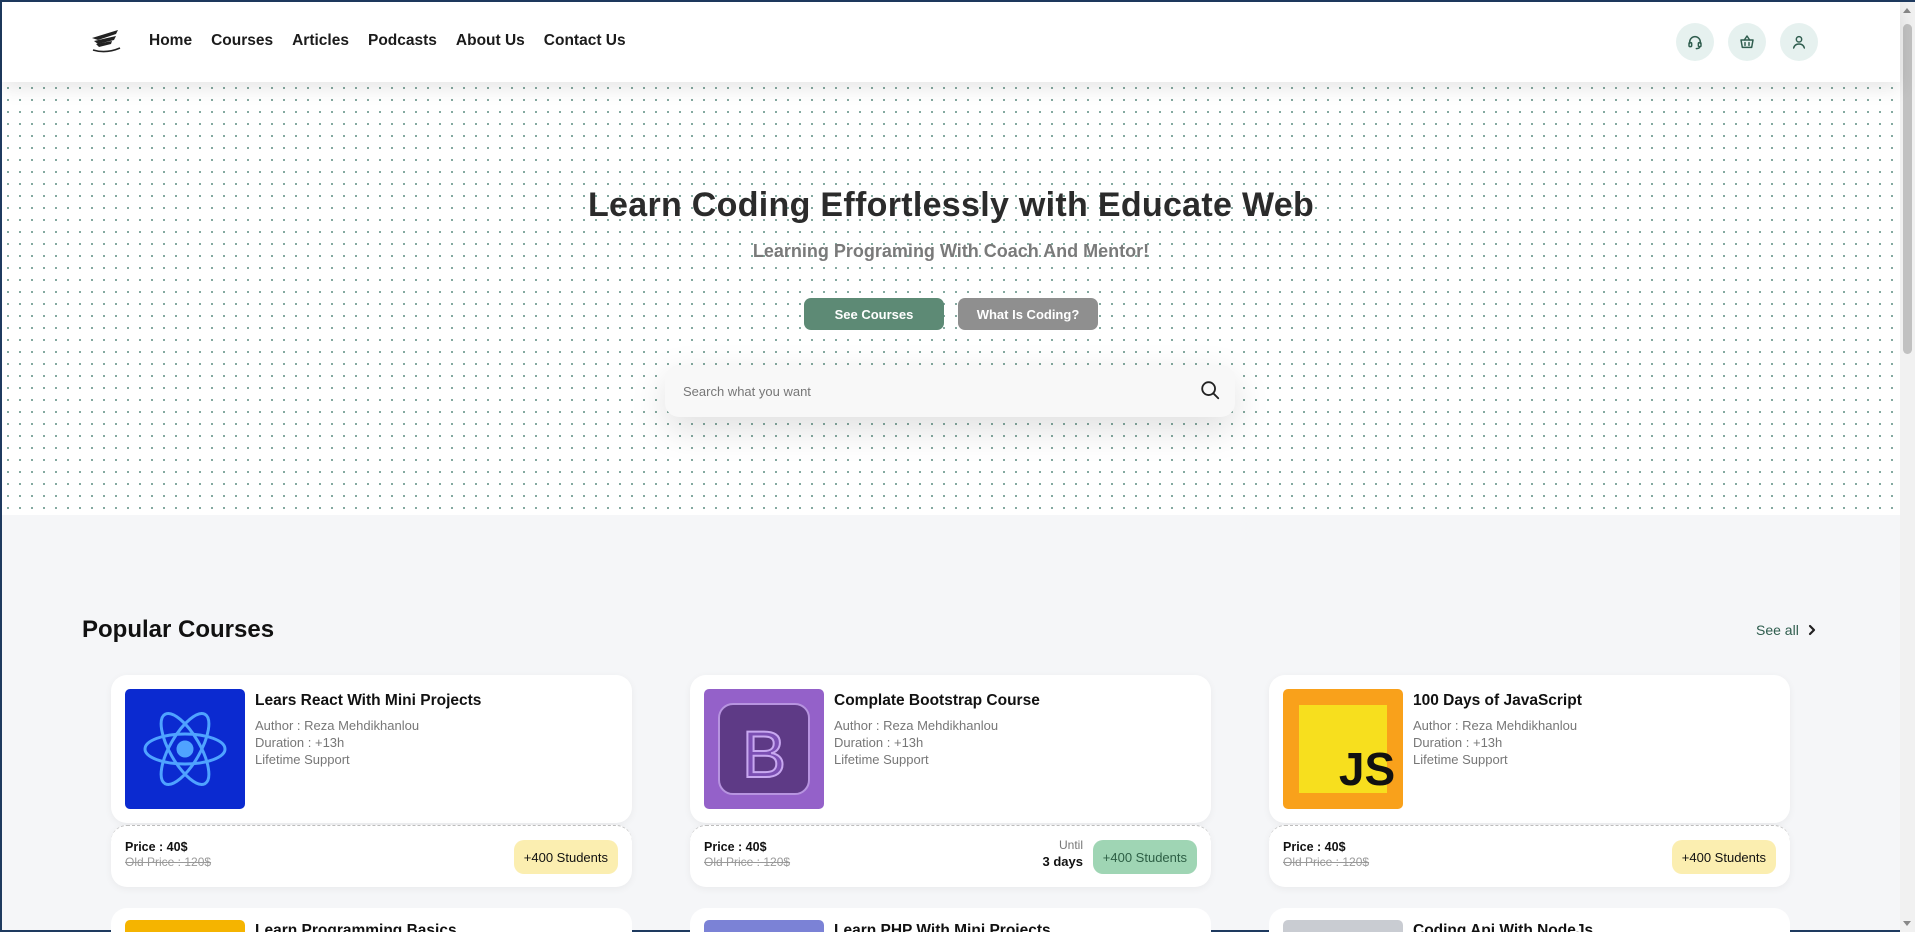 This screenshot has height=932, width=1915. I want to click on course-title: Lears React With Mini Projects, so click(368, 701).